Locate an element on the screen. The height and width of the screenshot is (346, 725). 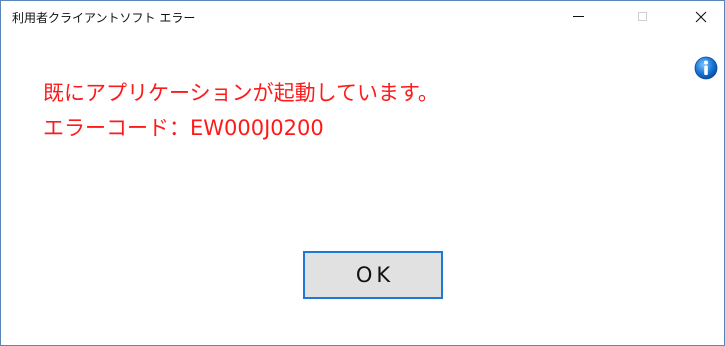
close-button is located at coordinates (701, 16).